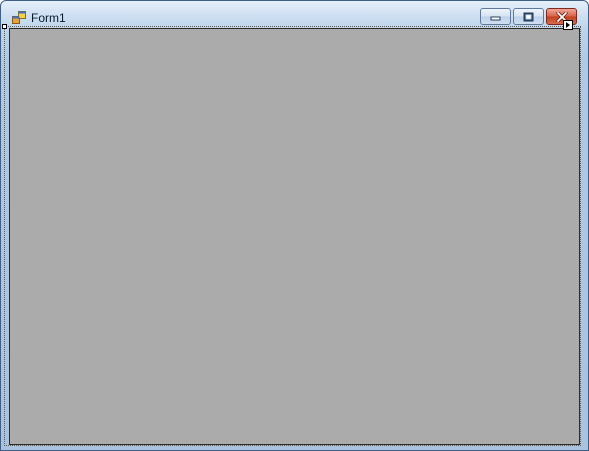 The image size is (589, 451). I want to click on minimize-icon, so click(495, 18).